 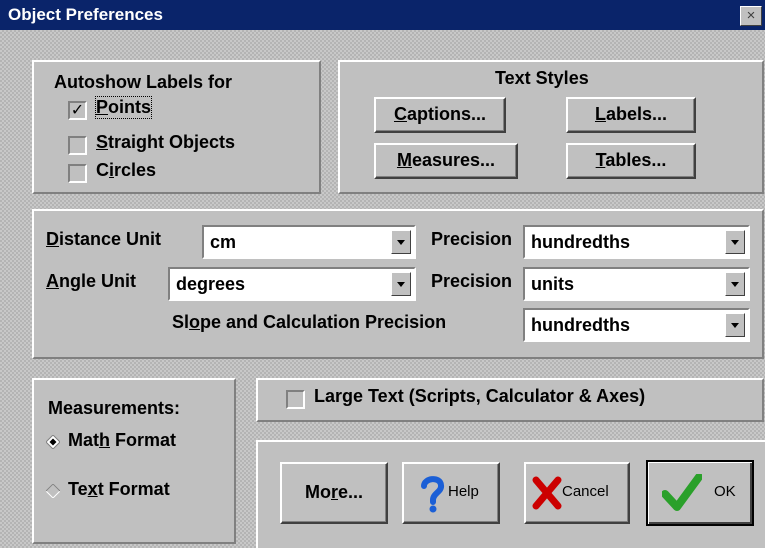 I want to click on slope-precision-select: hundredths, so click(x=636, y=325).